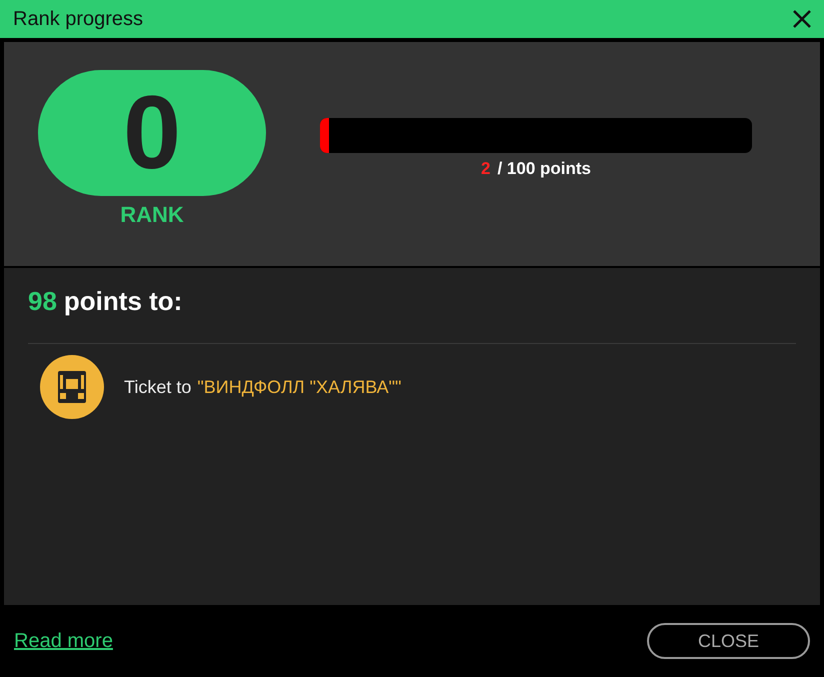 The height and width of the screenshot is (677, 824). Describe the element at coordinates (152, 215) in the screenshot. I see `rank-label: RANK` at that location.